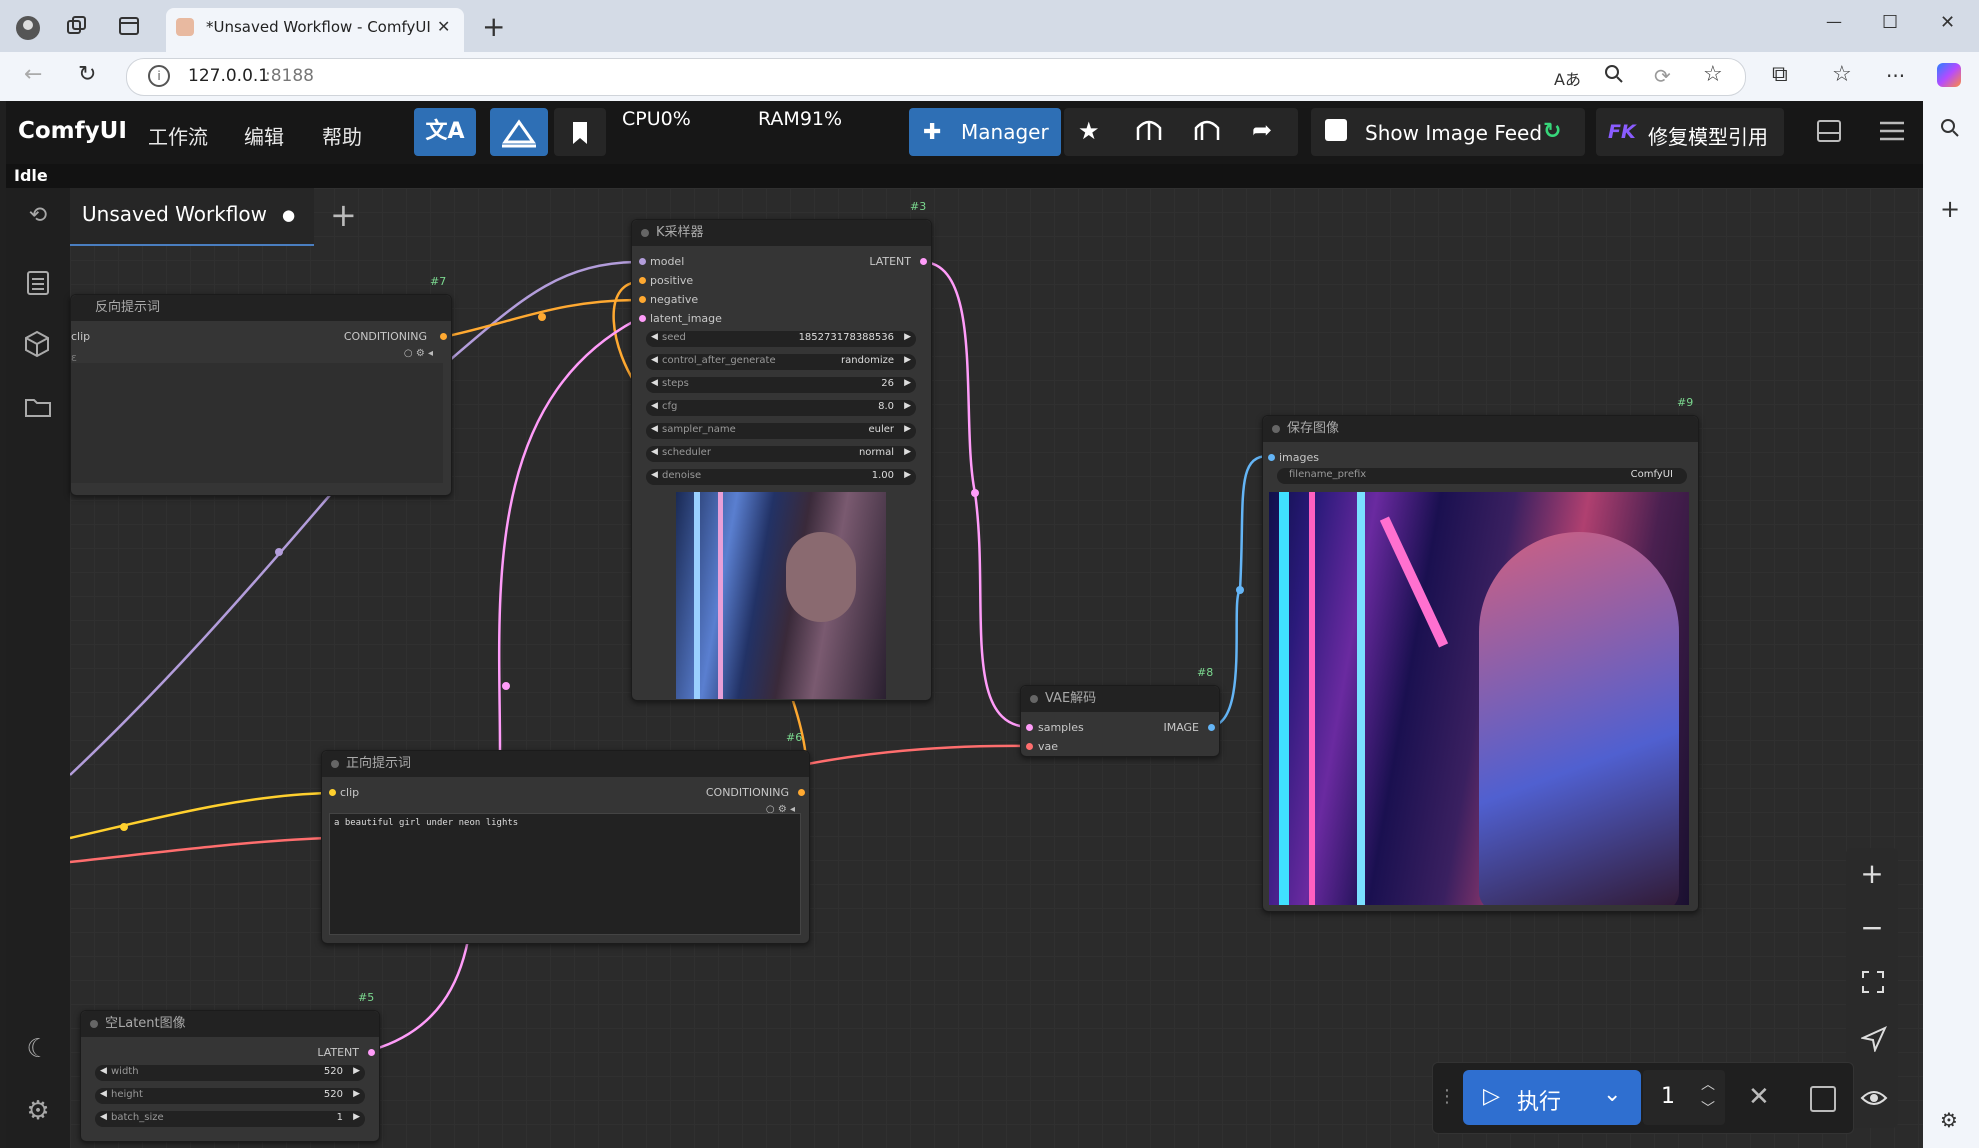 Image resolution: width=1979 pixels, height=1148 pixels. I want to click on widget-label: width, so click(125, 1071).